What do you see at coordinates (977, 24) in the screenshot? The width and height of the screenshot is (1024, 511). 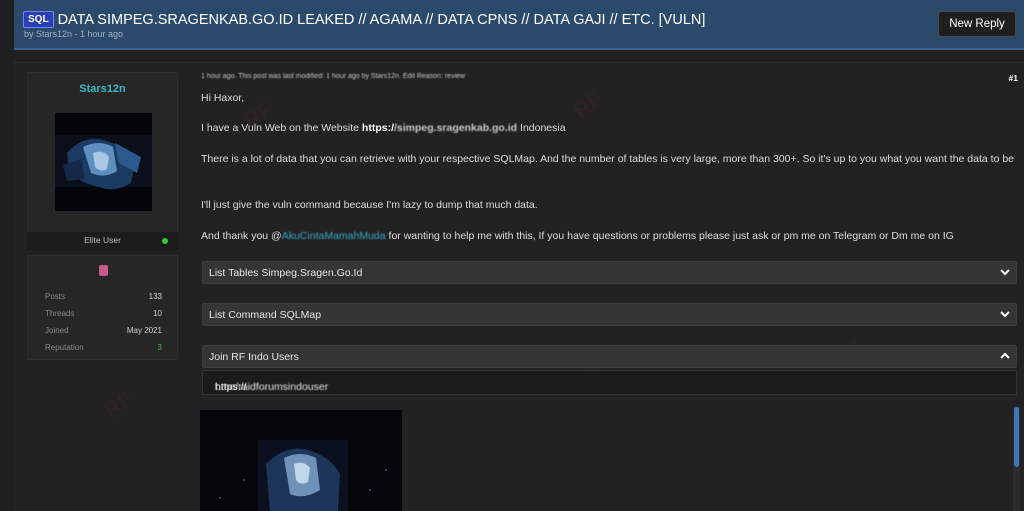 I see `new-reply-button: New Reply` at bounding box center [977, 24].